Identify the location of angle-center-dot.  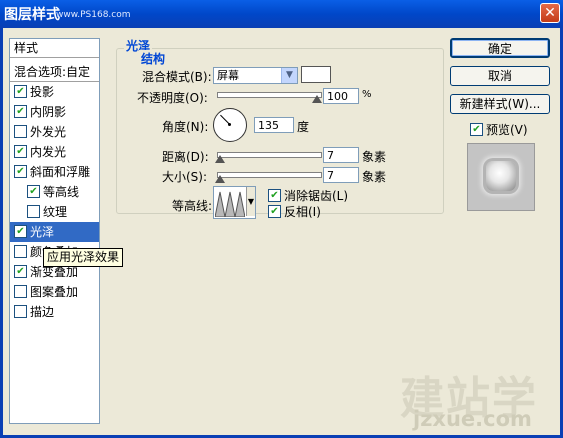
(229, 124).